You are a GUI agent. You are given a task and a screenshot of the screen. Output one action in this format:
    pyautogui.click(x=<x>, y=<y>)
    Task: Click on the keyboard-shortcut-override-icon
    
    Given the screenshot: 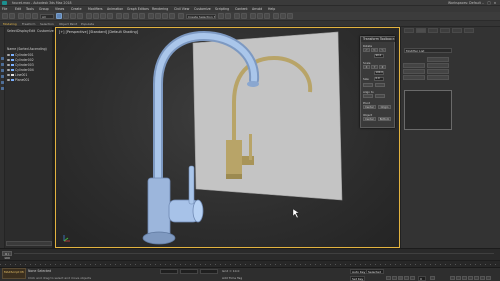 What is the action you would take?
    pyautogui.click(x=142, y=16)
    